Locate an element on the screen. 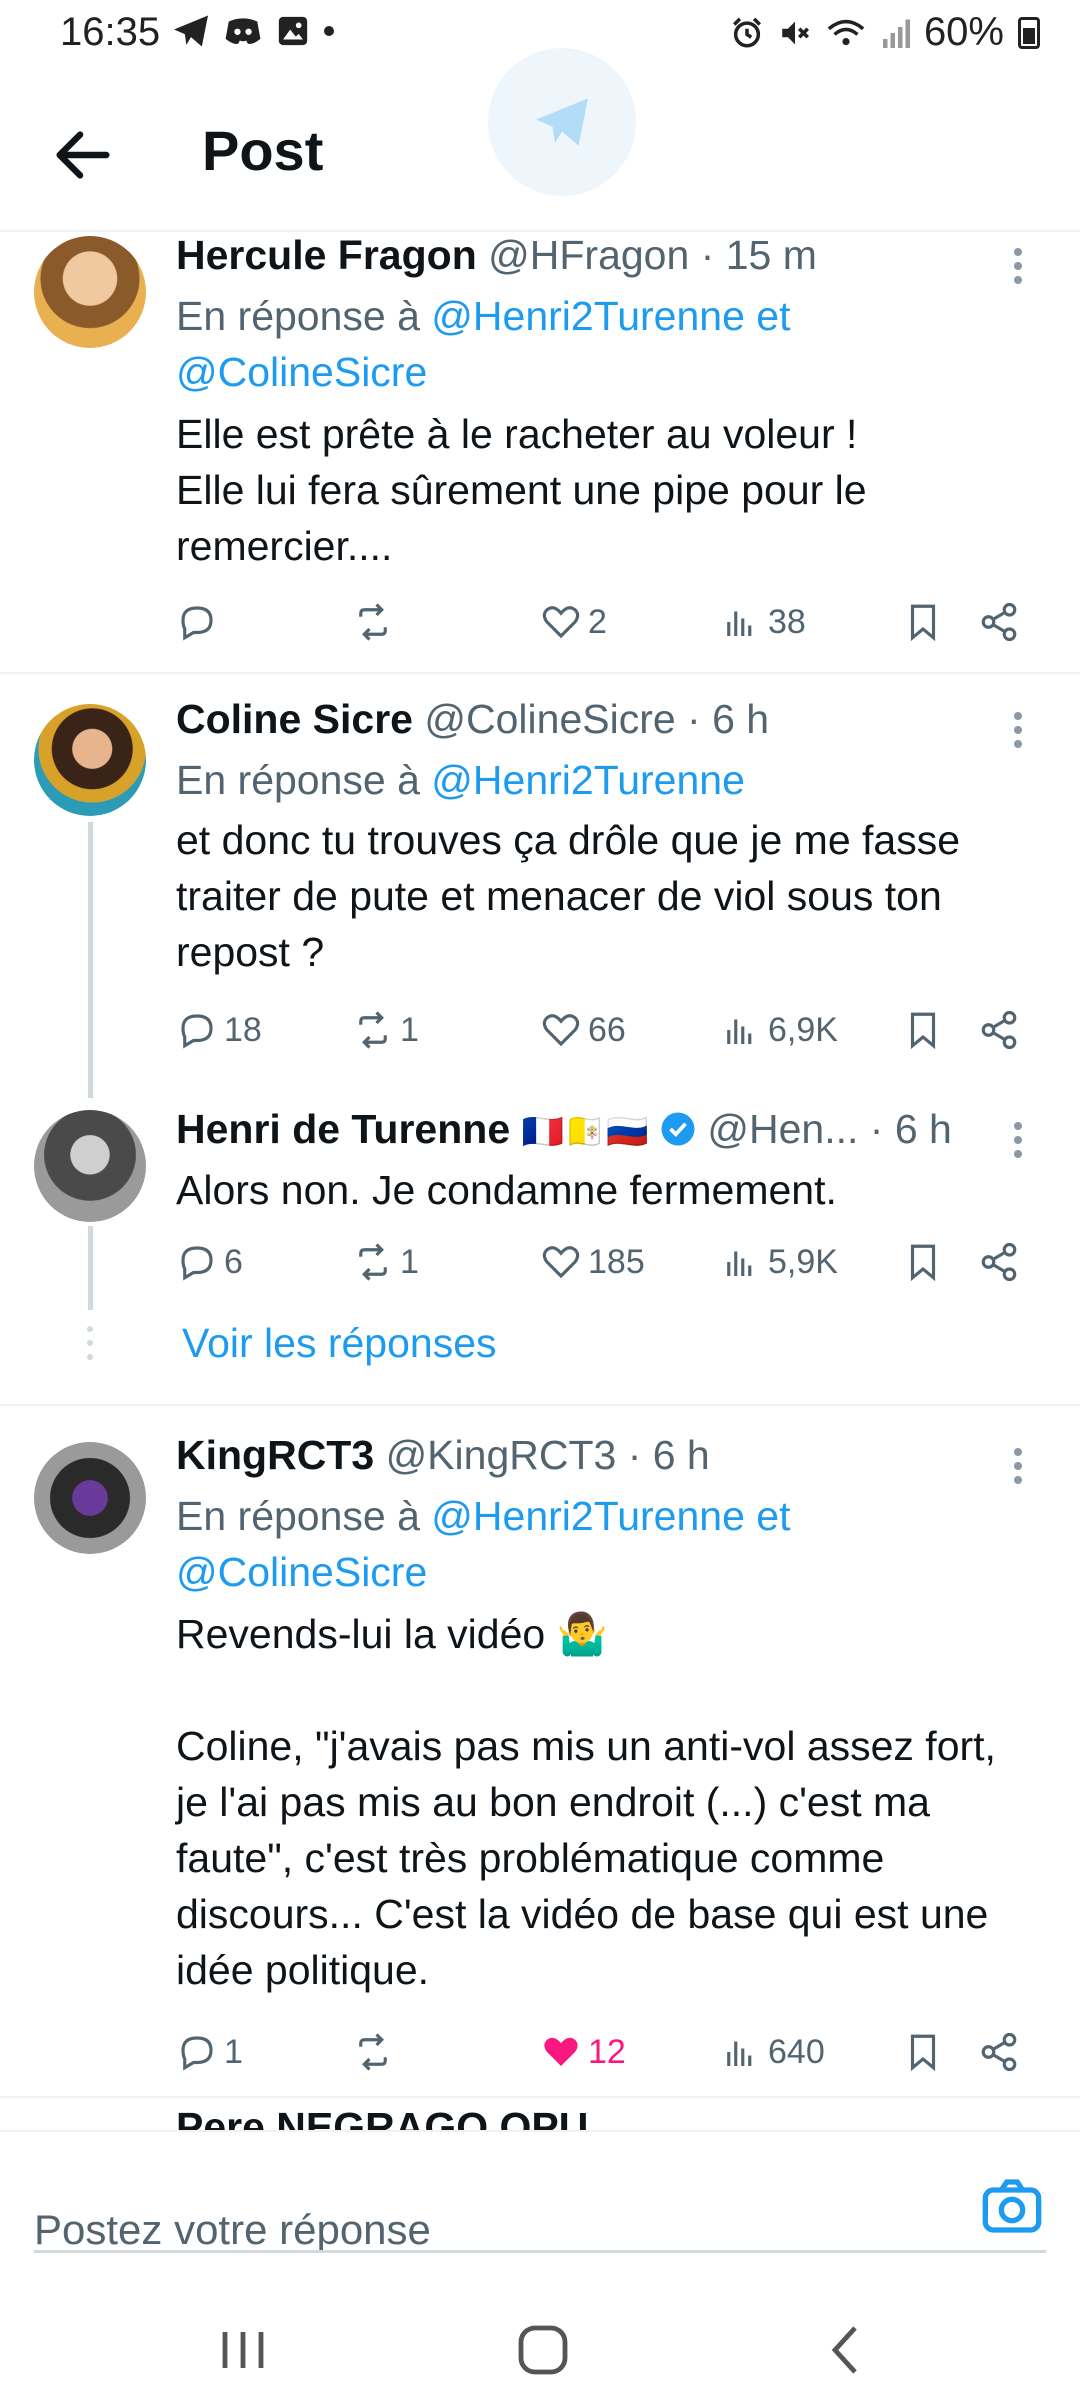 The width and height of the screenshot is (1080, 2408). status-left-icons is located at coordinates (253, 31).